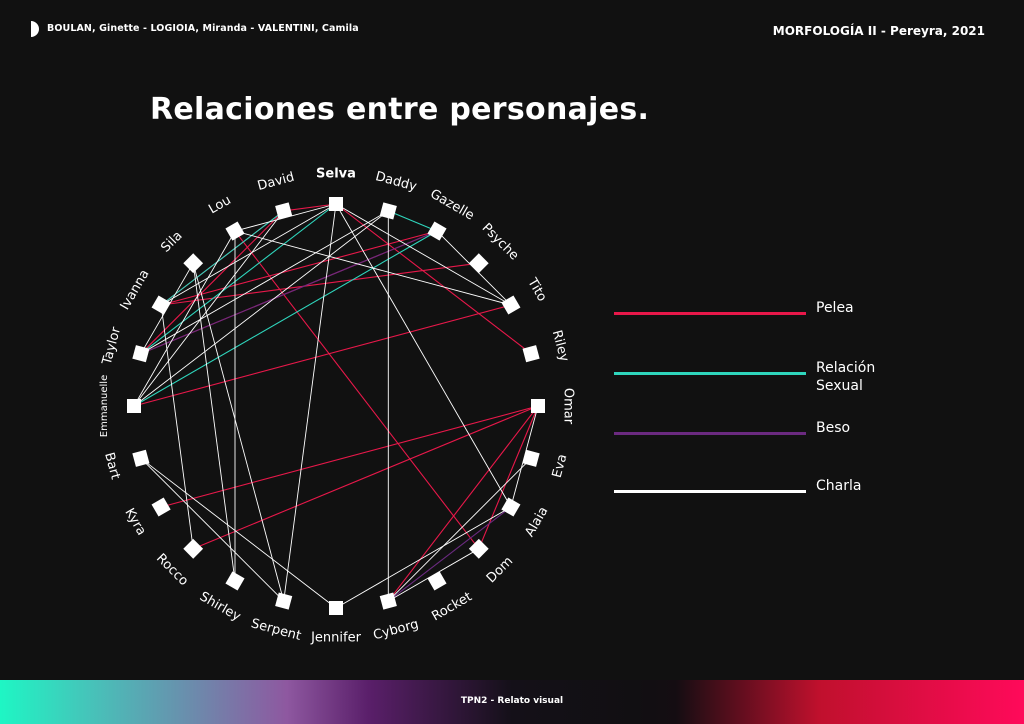 The width and height of the screenshot is (1024, 724). What do you see at coordinates (214, 422) in the screenshot?
I see `edge-charla-sila-shirley` at bounding box center [214, 422].